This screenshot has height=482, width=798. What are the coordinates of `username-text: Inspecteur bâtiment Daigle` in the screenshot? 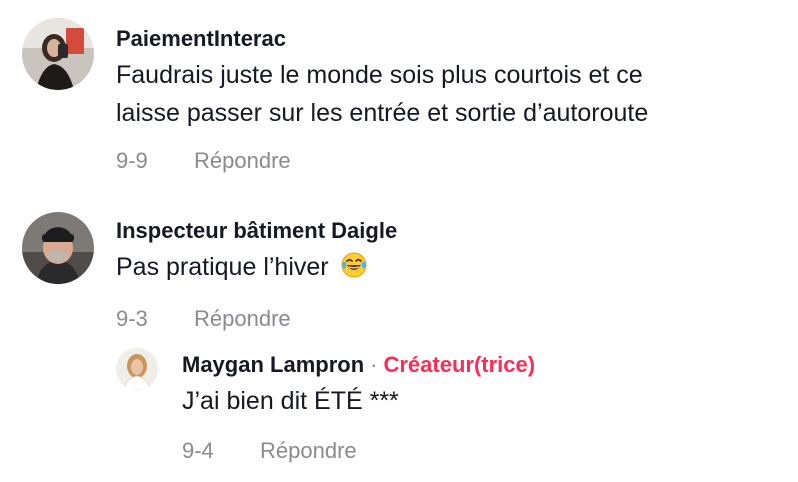 It's located at (256, 231).